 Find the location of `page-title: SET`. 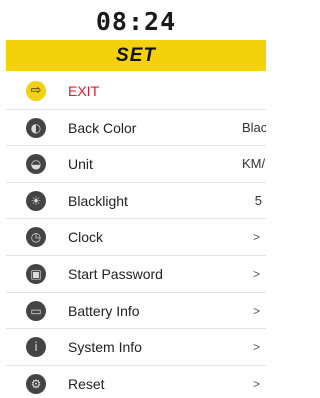

page-title: SET is located at coordinates (136, 55).